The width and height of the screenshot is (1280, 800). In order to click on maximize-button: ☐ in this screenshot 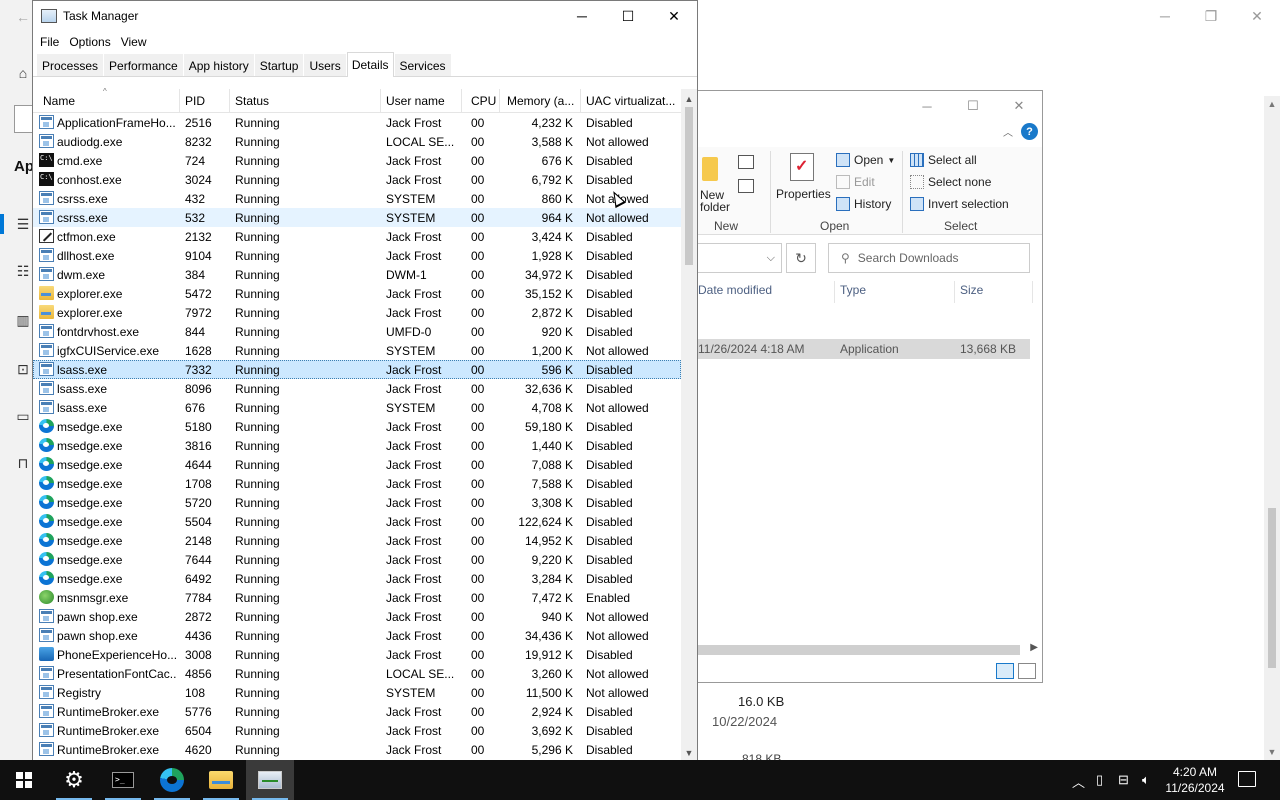, I will do `click(628, 16)`.